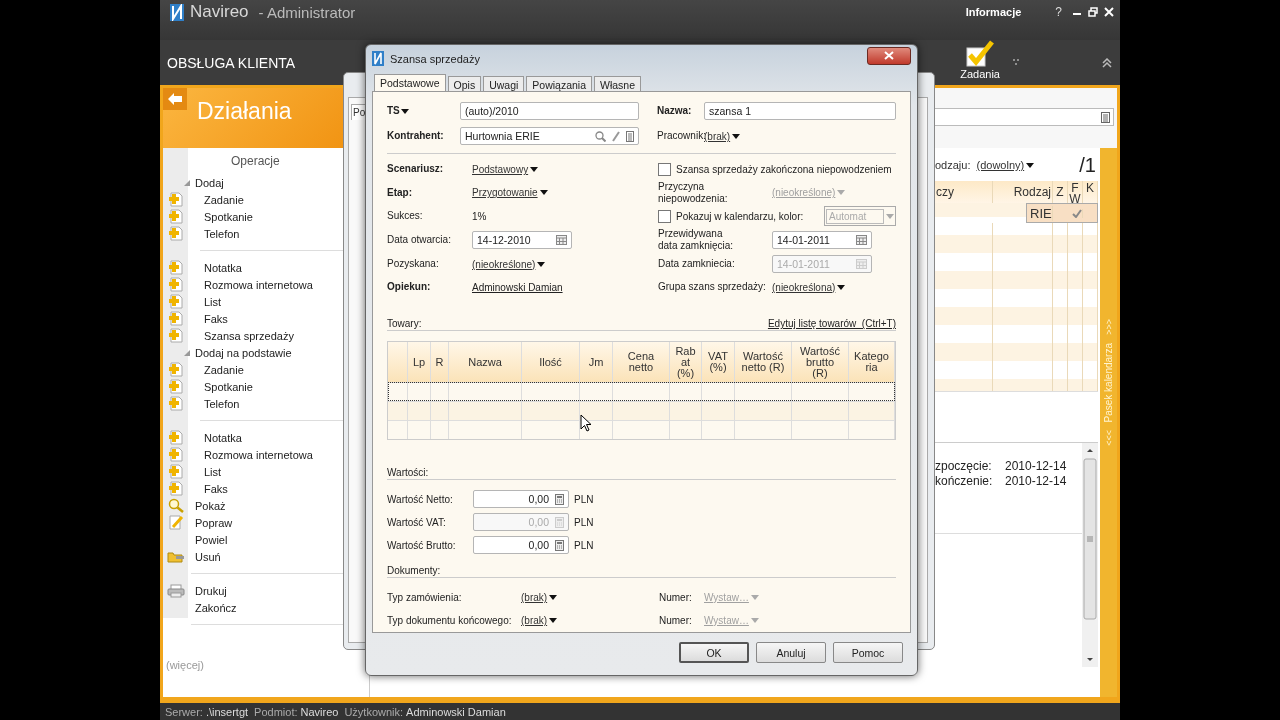  Describe the element at coordinates (600, 136) in the screenshot. I see `search-icon` at that location.